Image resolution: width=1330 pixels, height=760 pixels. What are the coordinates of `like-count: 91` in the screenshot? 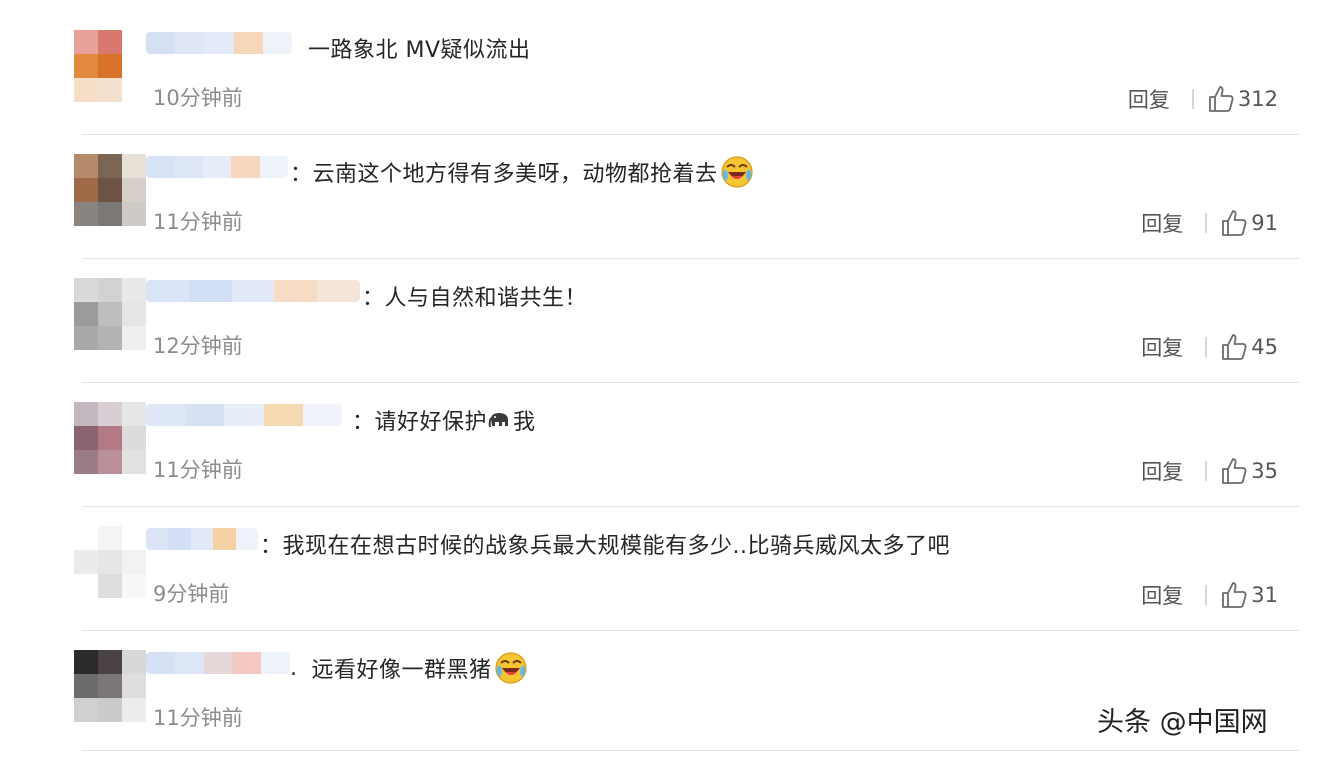 It's located at (1264, 223).